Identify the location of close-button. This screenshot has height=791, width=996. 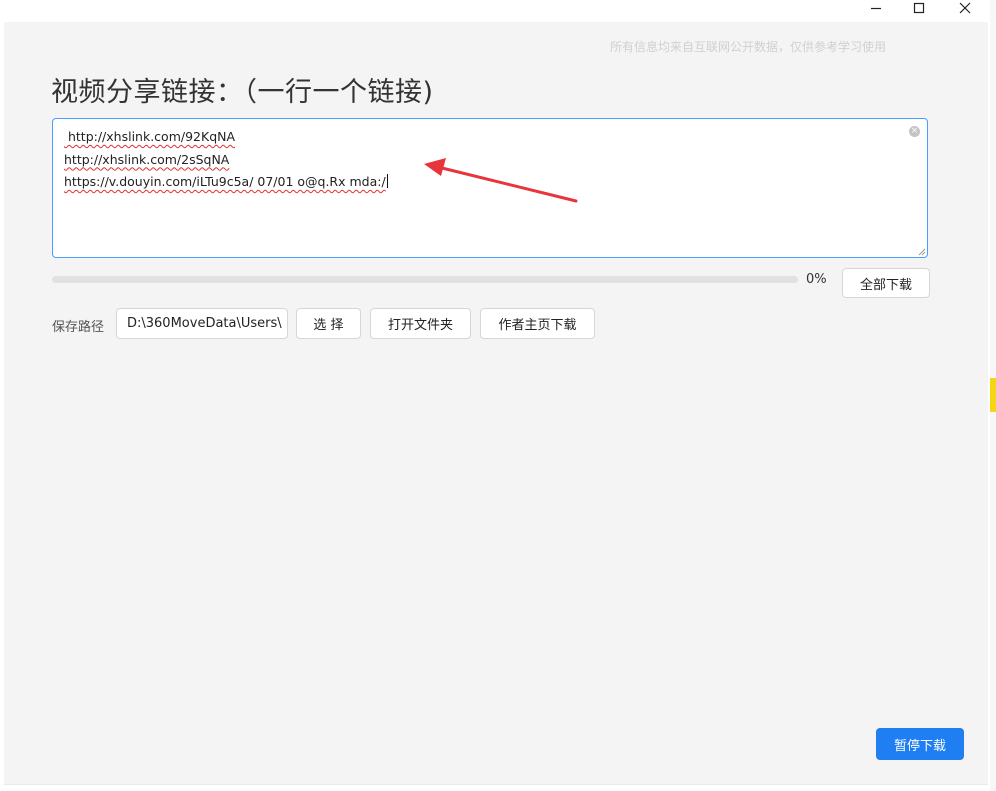
(965, 8).